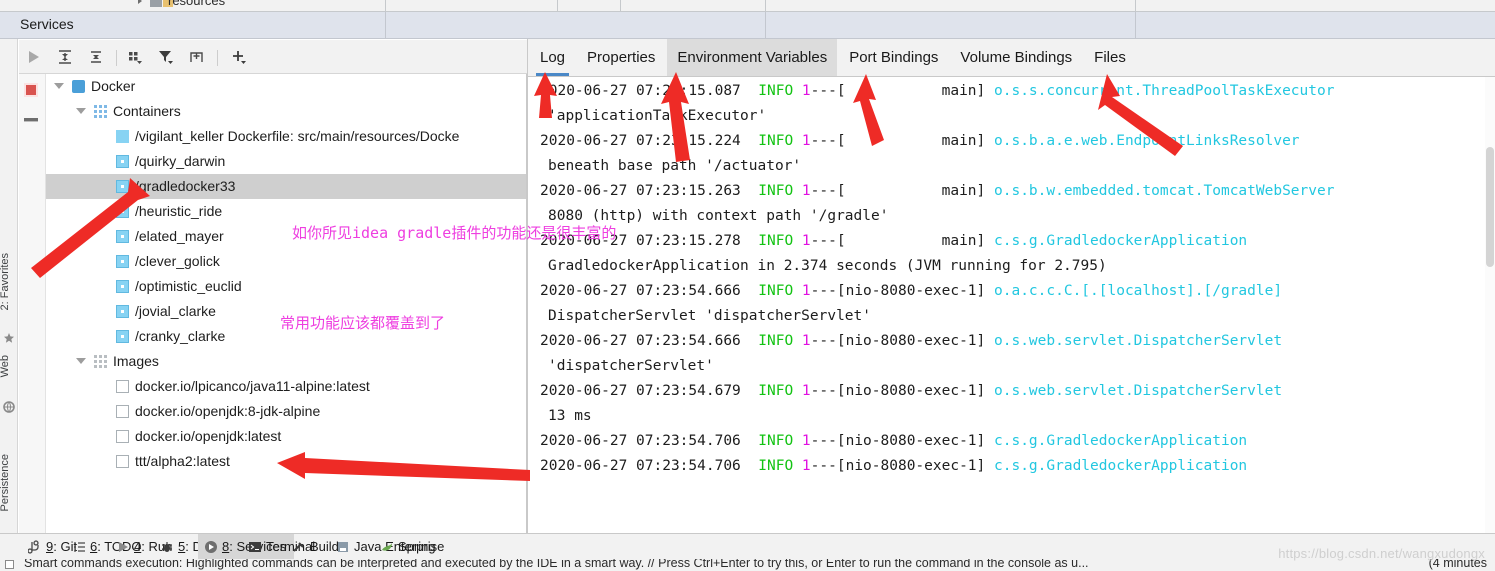 This screenshot has height=571, width=1495. What do you see at coordinates (135, 57) in the screenshot?
I see `group-by-icon` at bounding box center [135, 57].